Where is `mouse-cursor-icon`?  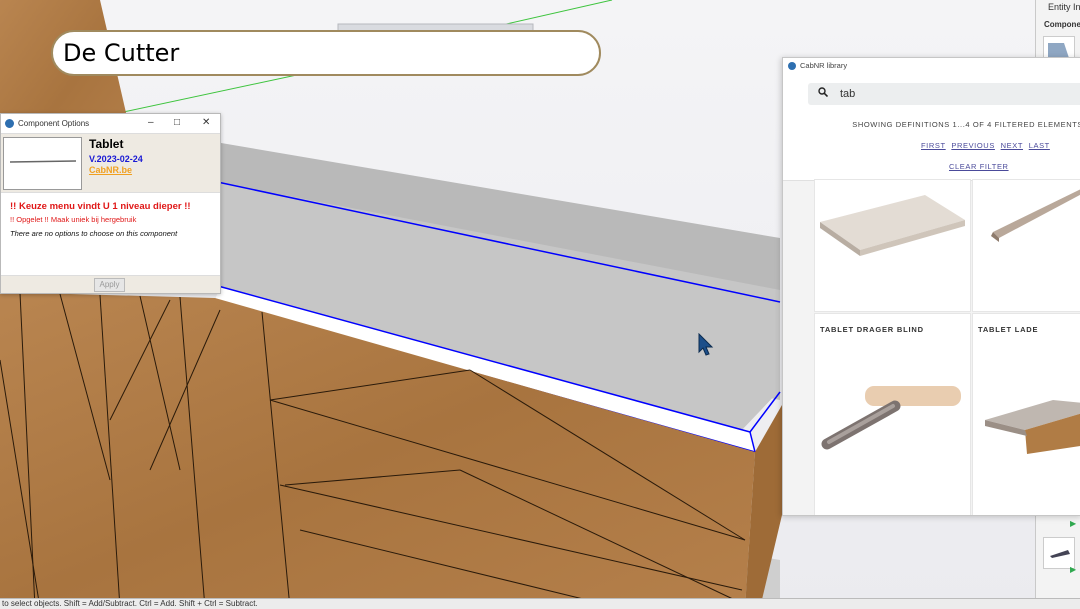 mouse-cursor-icon is located at coordinates (706, 344).